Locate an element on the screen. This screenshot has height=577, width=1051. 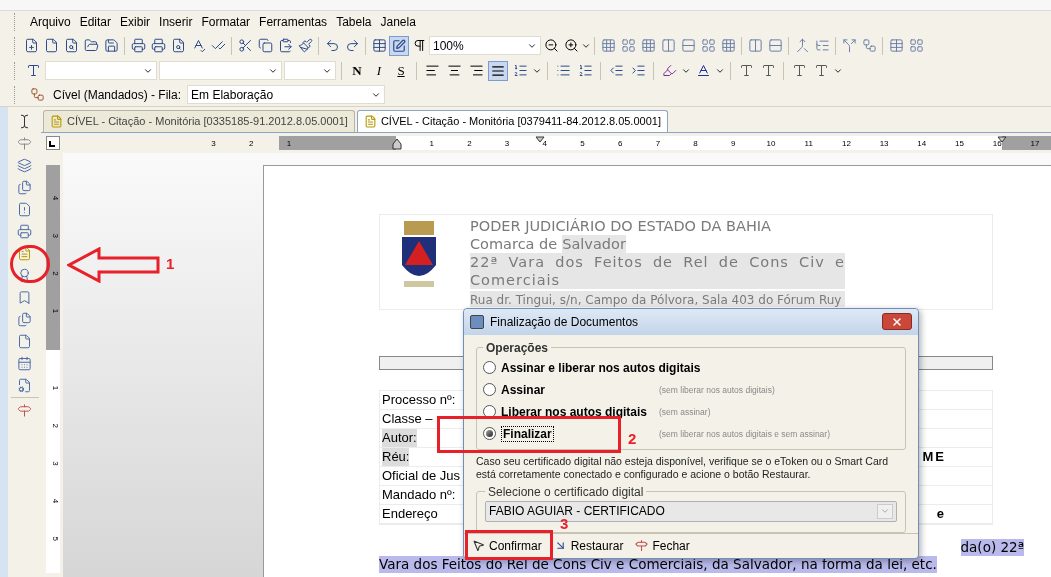
annotation-number: 2 is located at coordinates (632, 439).